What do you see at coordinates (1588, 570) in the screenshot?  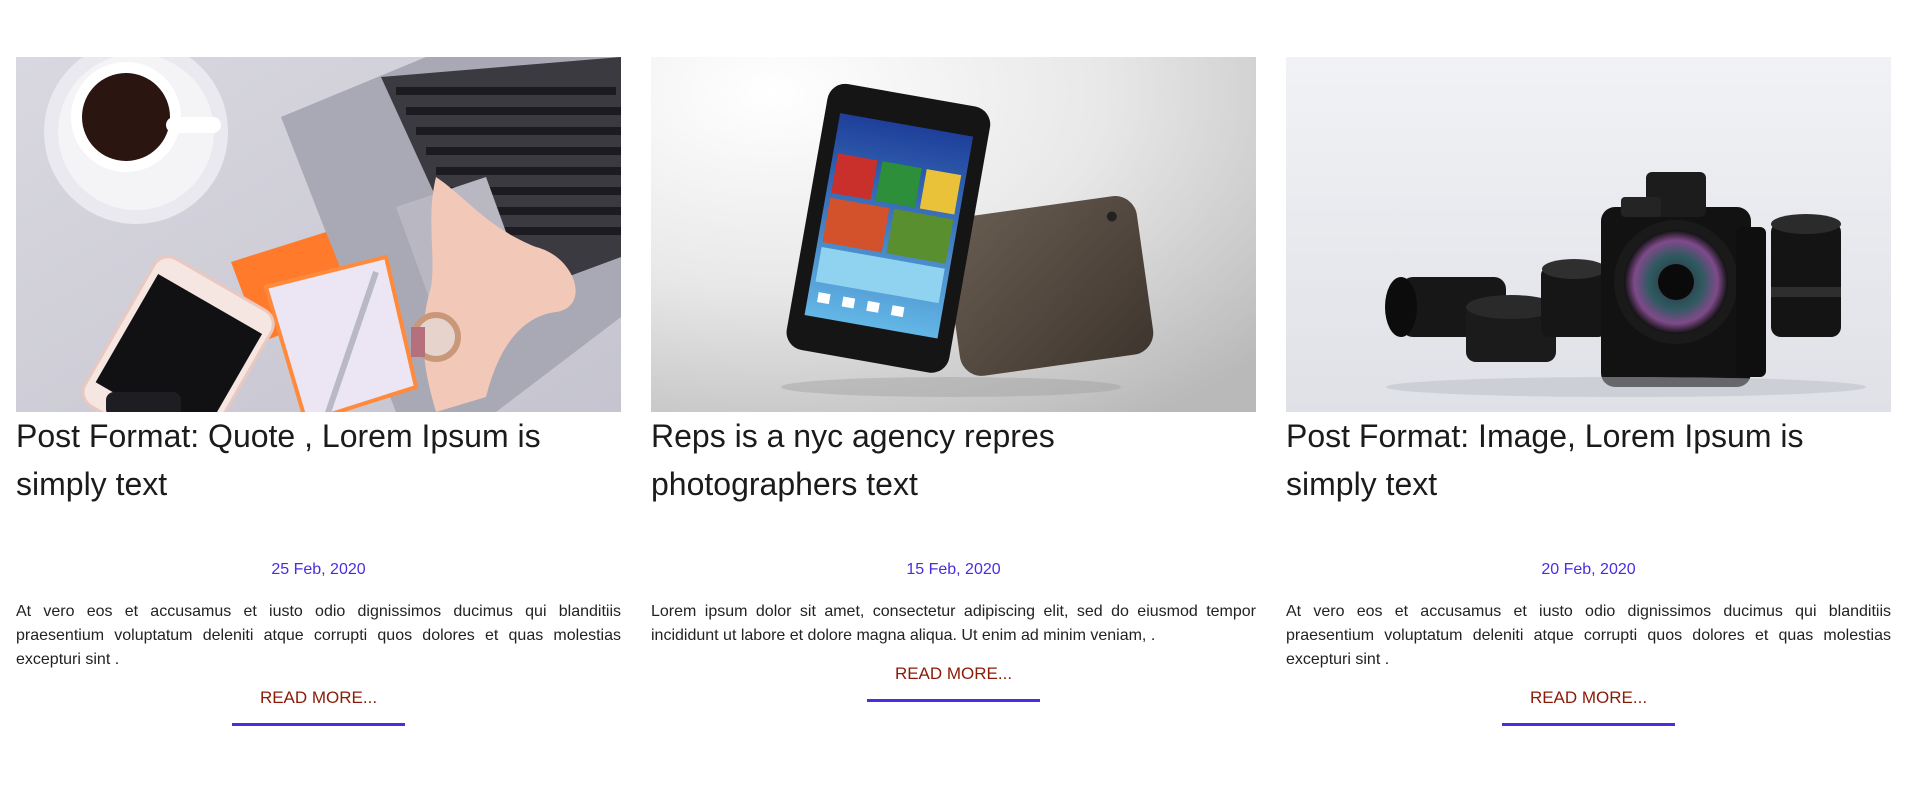 I see `post-date: 20 Feb, 2020` at bounding box center [1588, 570].